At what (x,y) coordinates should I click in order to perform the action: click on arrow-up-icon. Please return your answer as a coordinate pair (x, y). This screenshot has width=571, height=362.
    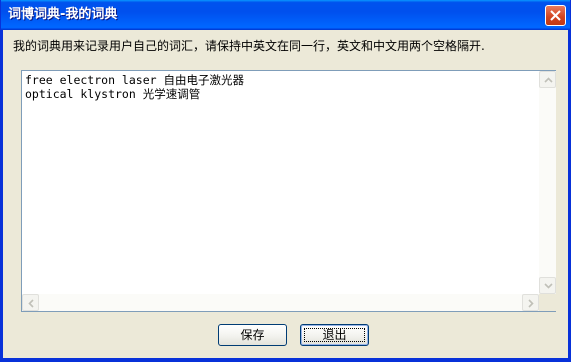
    Looking at the image, I should click on (548, 80).